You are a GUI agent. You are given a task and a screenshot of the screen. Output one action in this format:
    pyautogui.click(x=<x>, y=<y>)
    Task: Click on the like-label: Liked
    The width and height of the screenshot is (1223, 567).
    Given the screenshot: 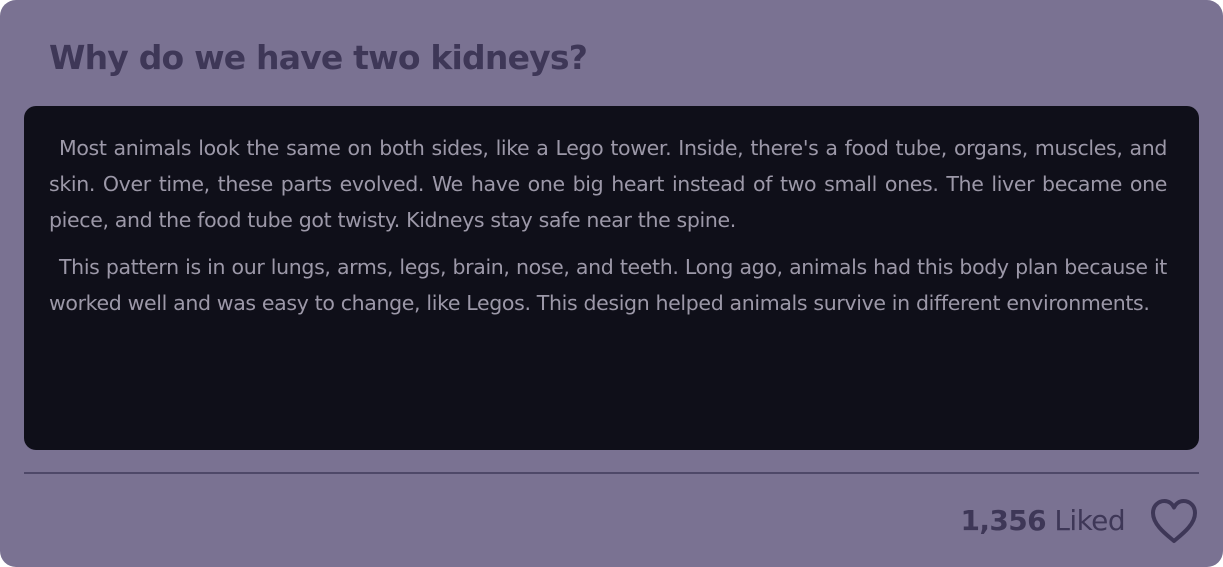 What is the action you would take?
    pyautogui.click(x=1089, y=520)
    